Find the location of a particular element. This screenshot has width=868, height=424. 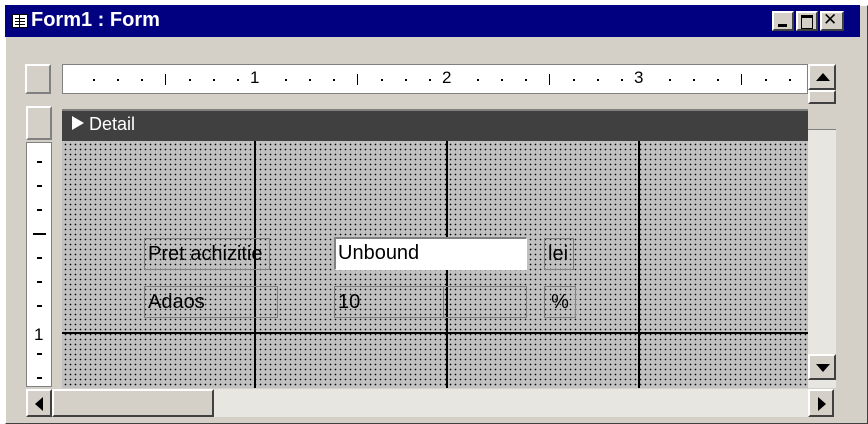

horizontal-ruler: 1 2 3 4 is located at coordinates (435, 79).